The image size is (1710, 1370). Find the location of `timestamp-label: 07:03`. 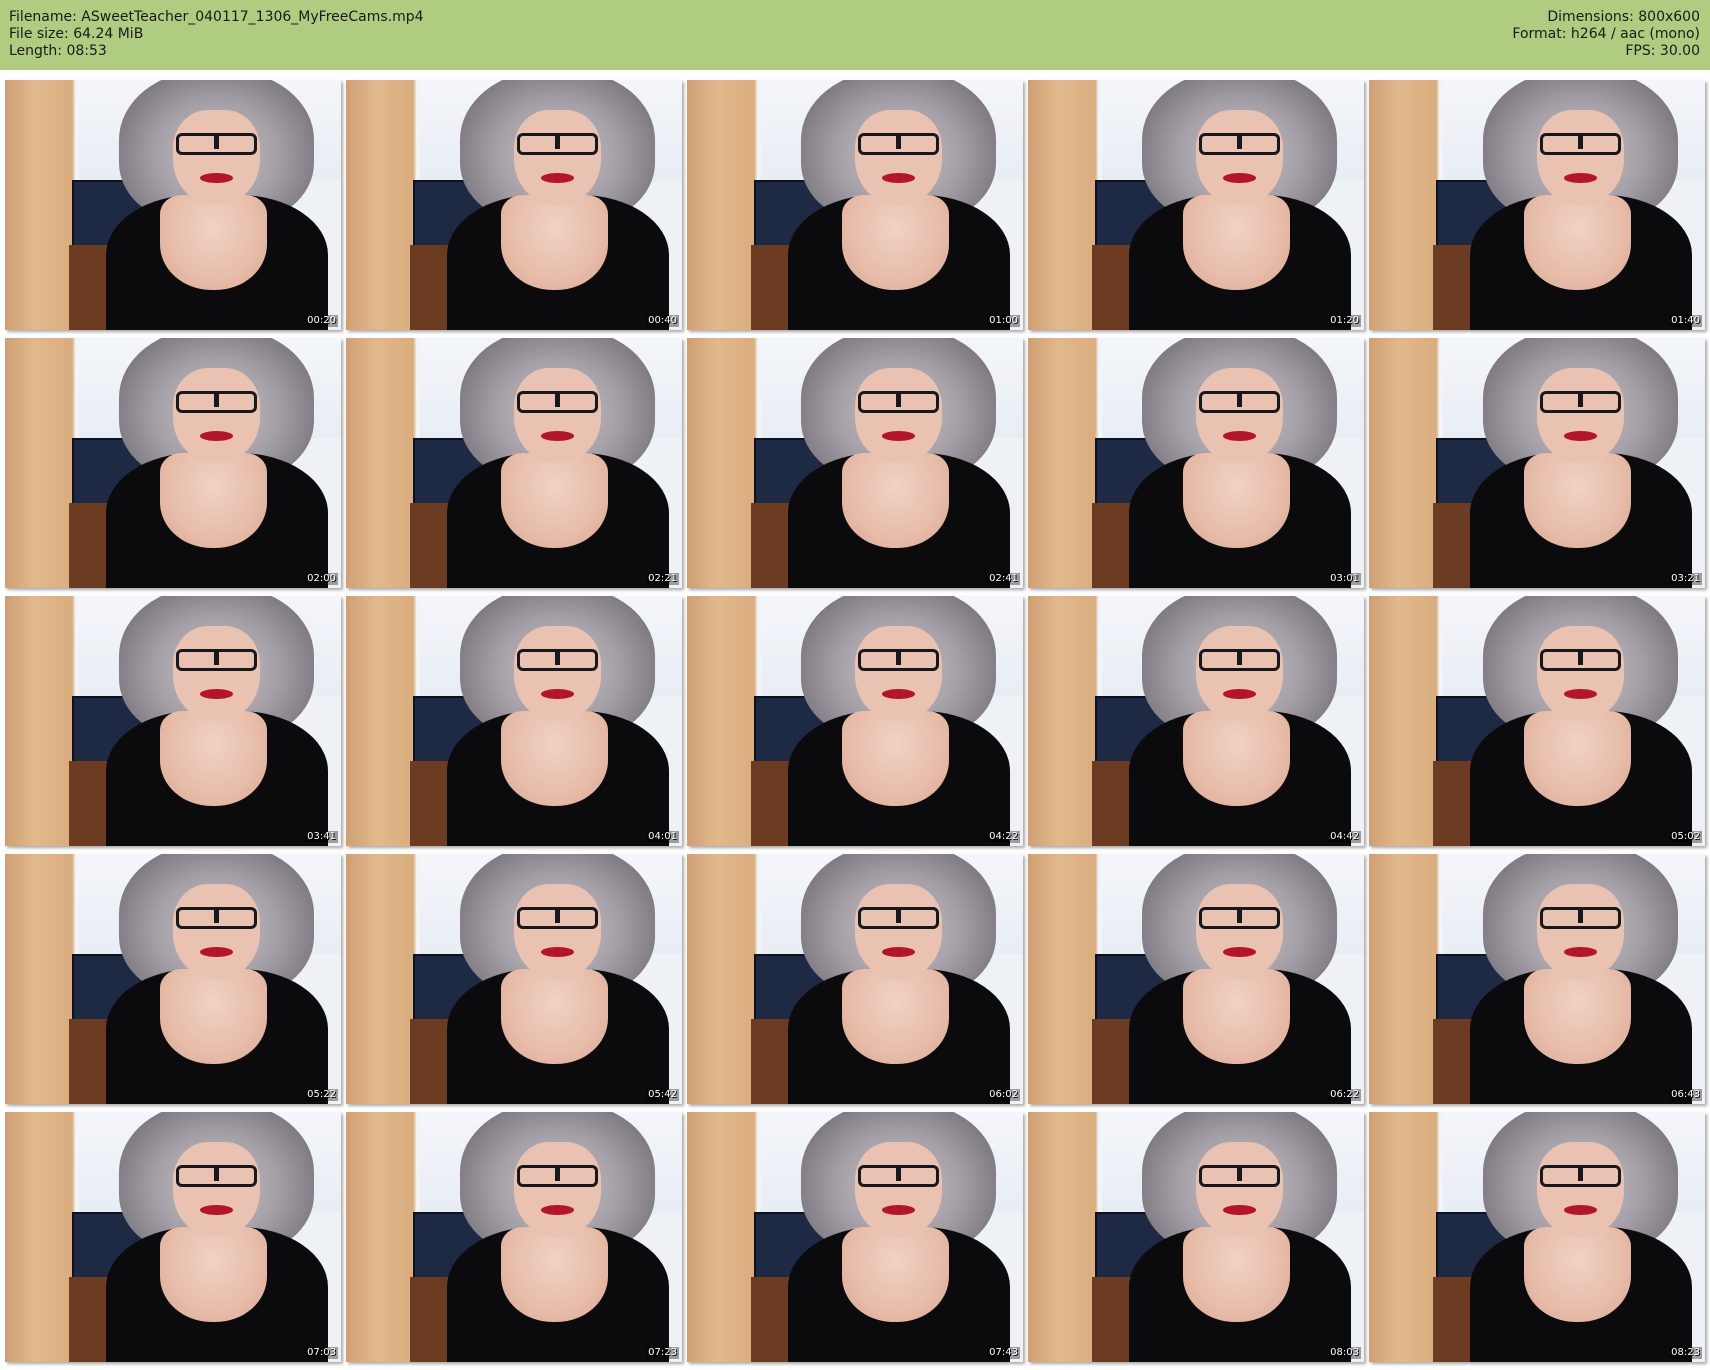

timestamp-label: 07:03 is located at coordinates (321, 1353).